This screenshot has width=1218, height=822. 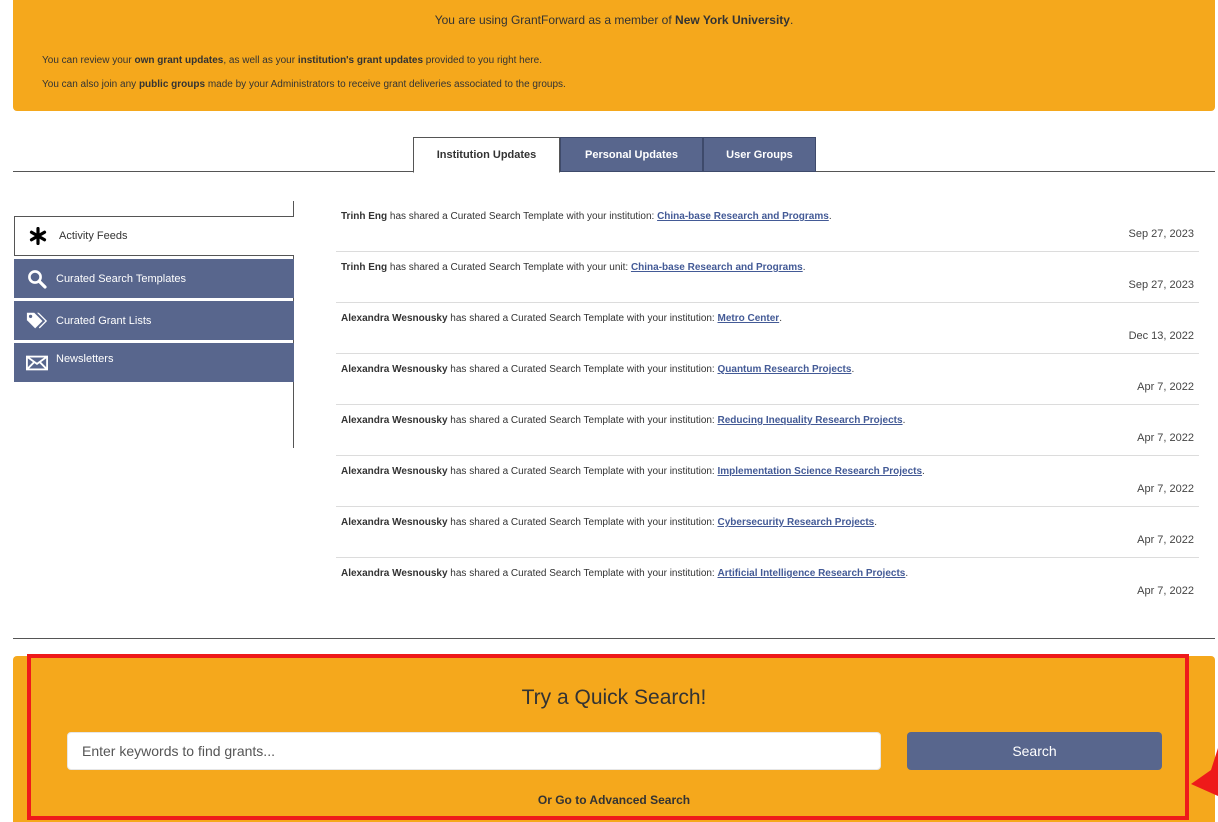 What do you see at coordinates (791, 20) in the screenshot?
I see `membership-end: .` at bounding box center [791, 20].